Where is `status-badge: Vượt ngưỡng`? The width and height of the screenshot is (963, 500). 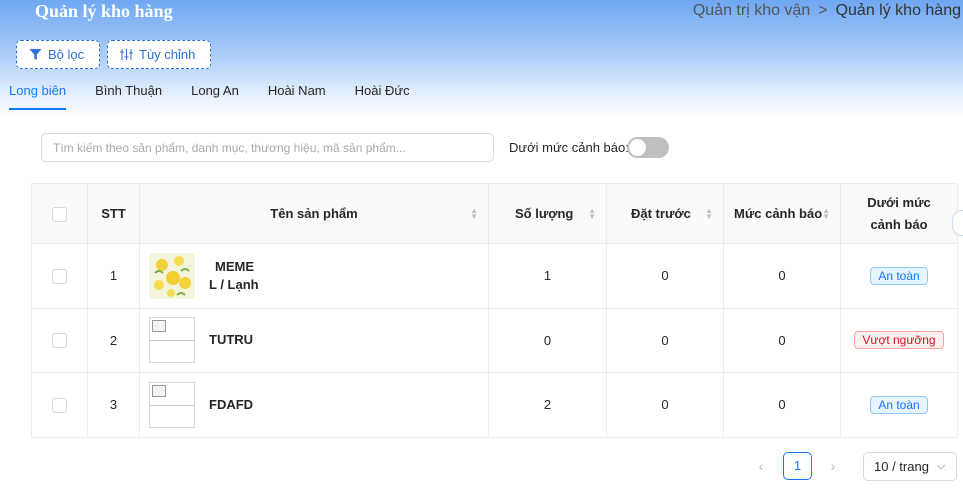 status-badge: Vượt ngưỡng is located at coordinates (899, 340).